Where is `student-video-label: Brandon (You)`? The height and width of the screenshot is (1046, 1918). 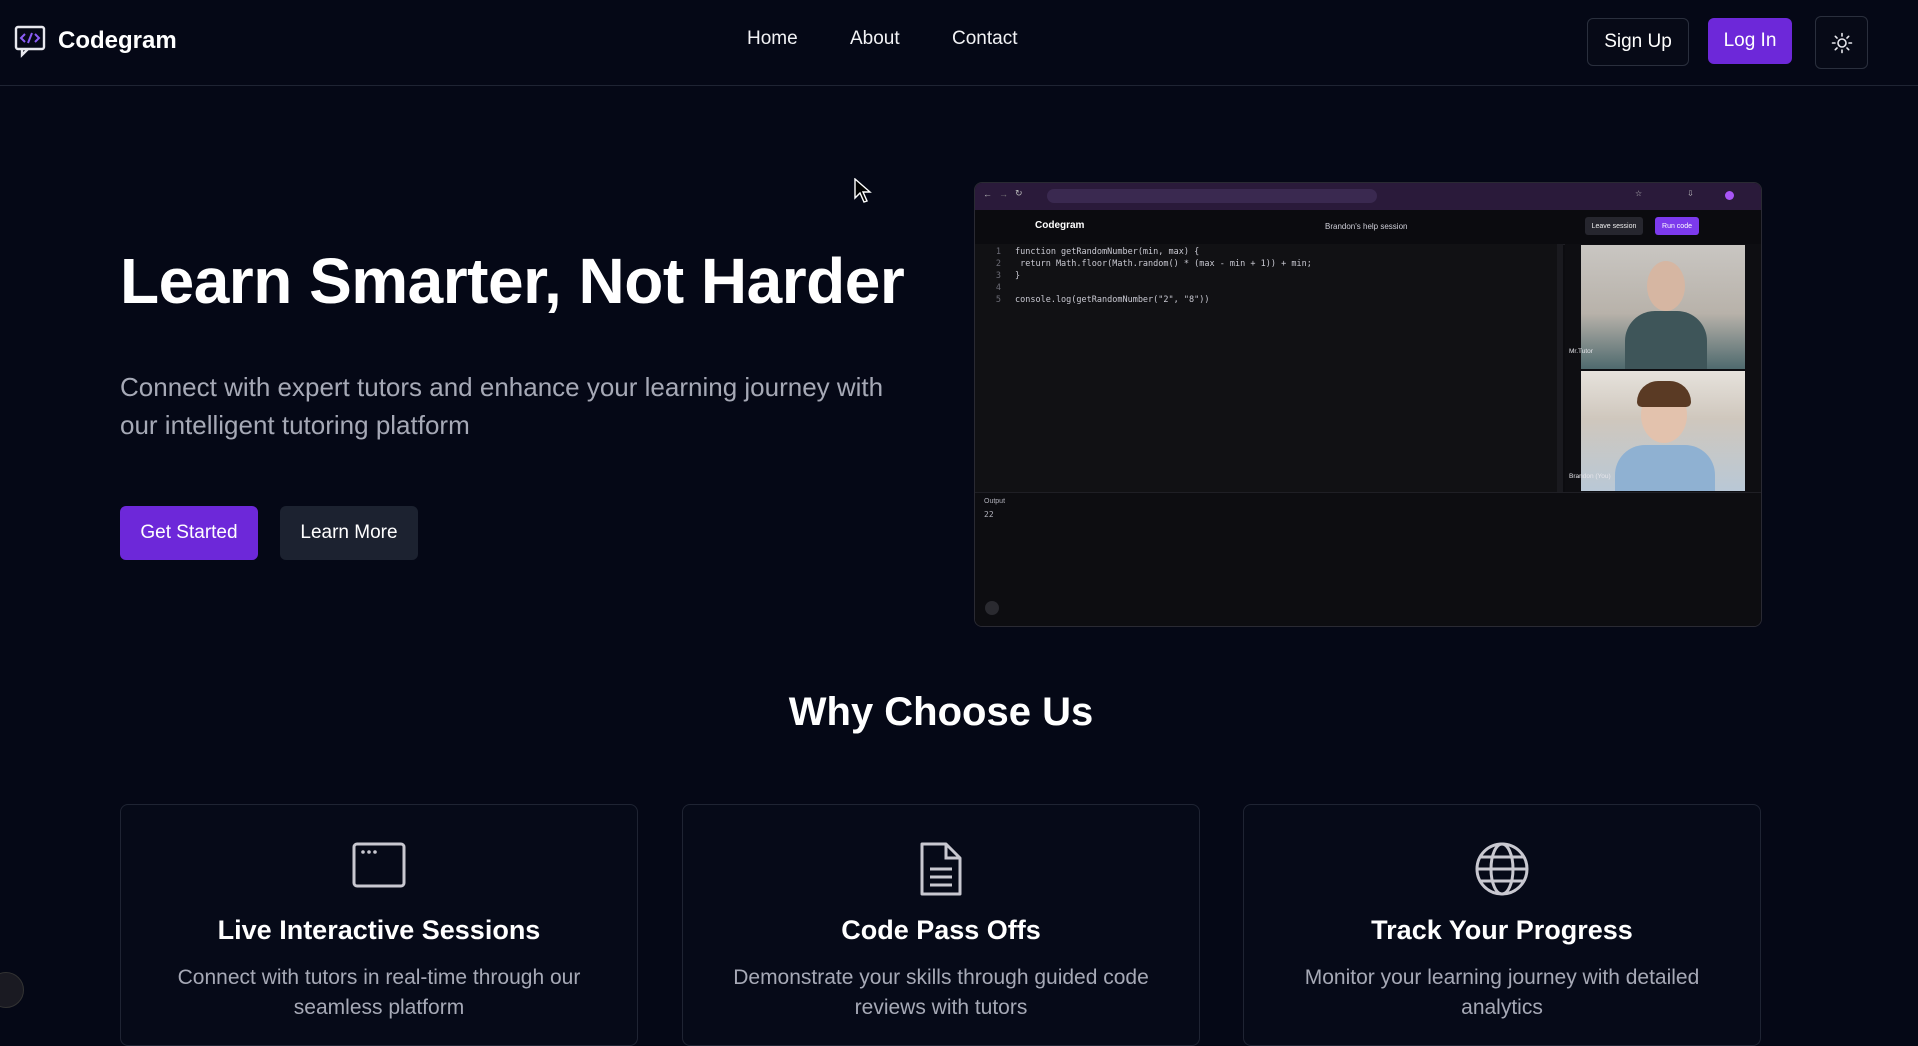
student-video-label: Brandon (You) is located at coordinates (1590, 476).